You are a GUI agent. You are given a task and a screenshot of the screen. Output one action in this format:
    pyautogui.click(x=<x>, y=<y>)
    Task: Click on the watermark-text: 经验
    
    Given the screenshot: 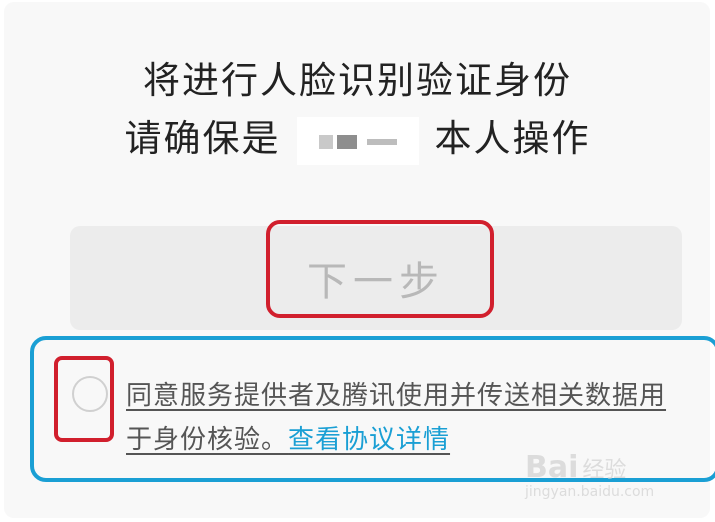 What is the action you would take?
    pyautogui.click(x=604, y=470)
    